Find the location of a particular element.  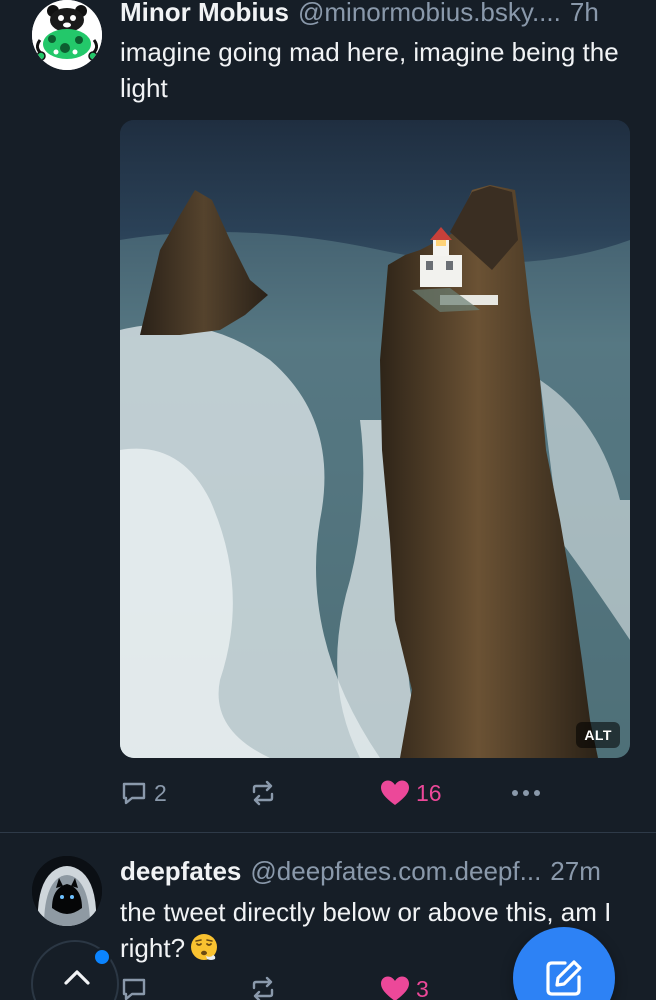

post-timestamp: 27m is located at coordinates (575, 871).